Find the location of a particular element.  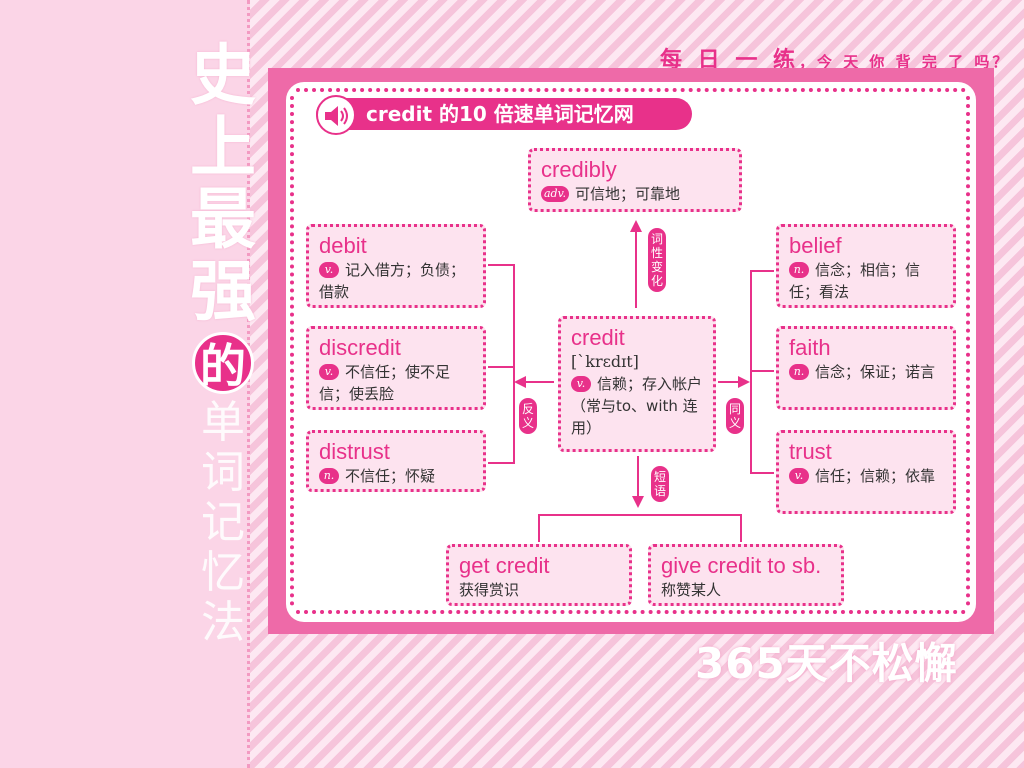

side-title-char: 上 is located at coordinates (223, 147).